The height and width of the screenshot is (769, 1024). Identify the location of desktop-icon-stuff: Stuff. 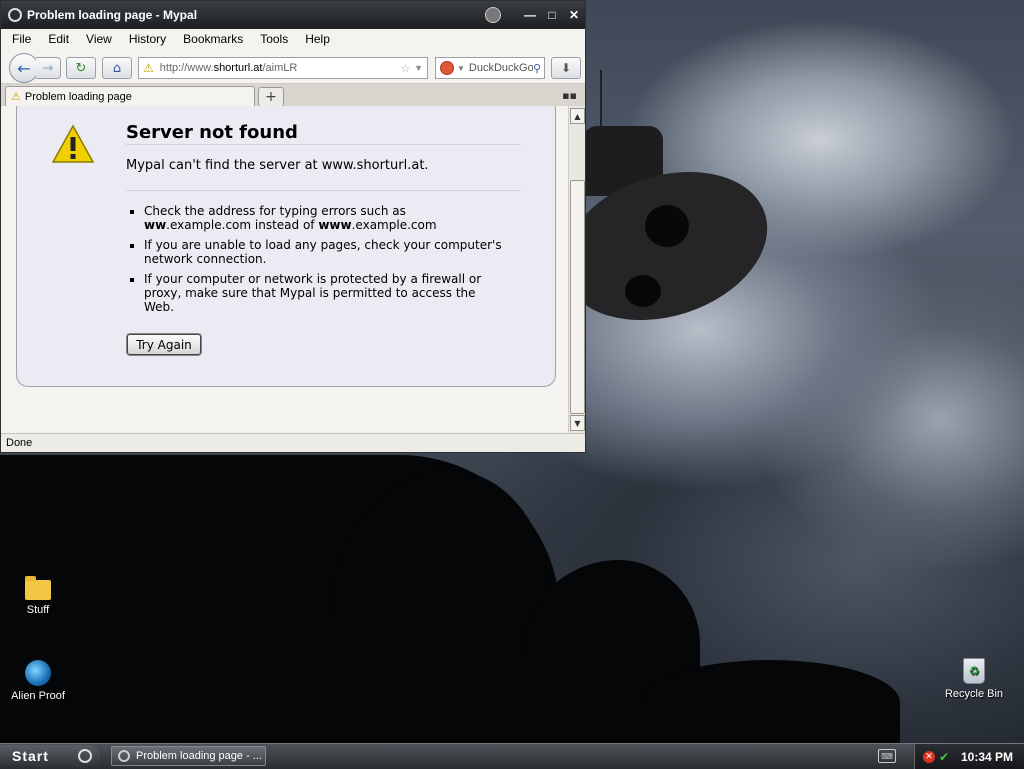
(38, 596).